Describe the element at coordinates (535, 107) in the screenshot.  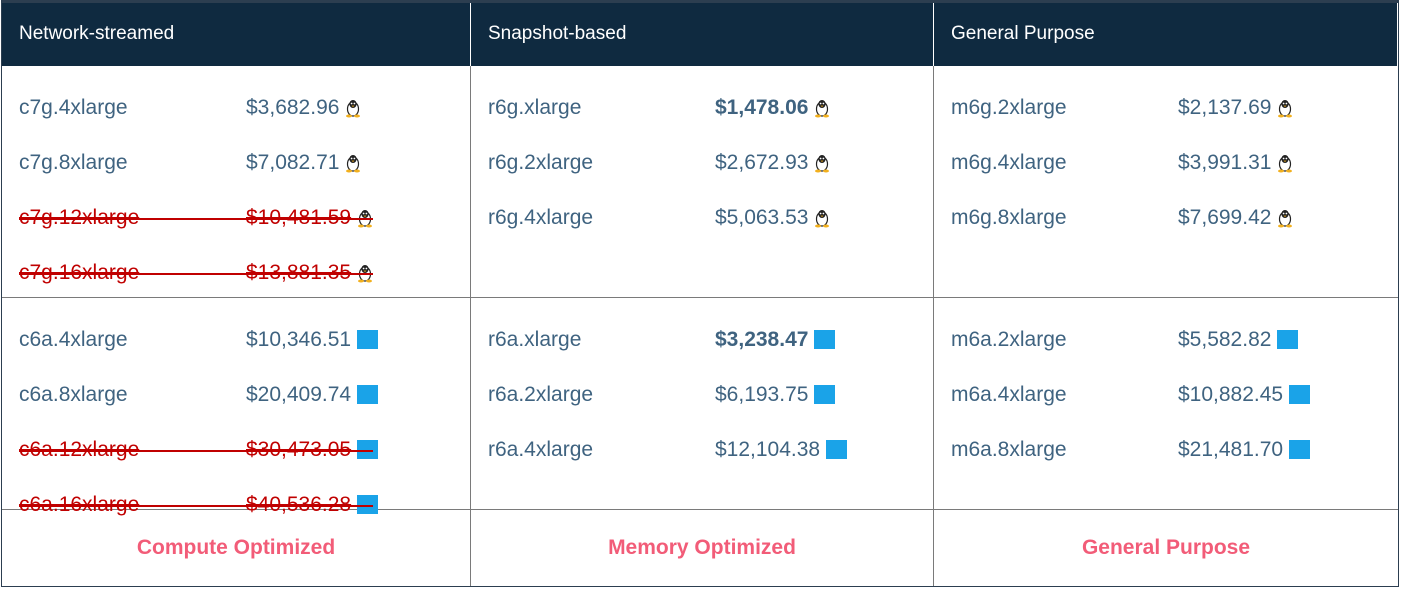
I see `instance-name: r6g.xlarge` at that location.